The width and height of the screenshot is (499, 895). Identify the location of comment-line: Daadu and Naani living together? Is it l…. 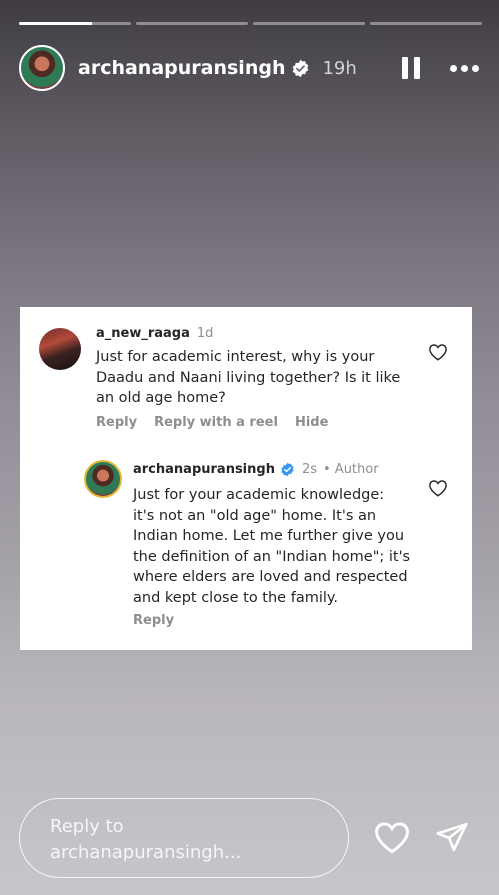
(248, 377).